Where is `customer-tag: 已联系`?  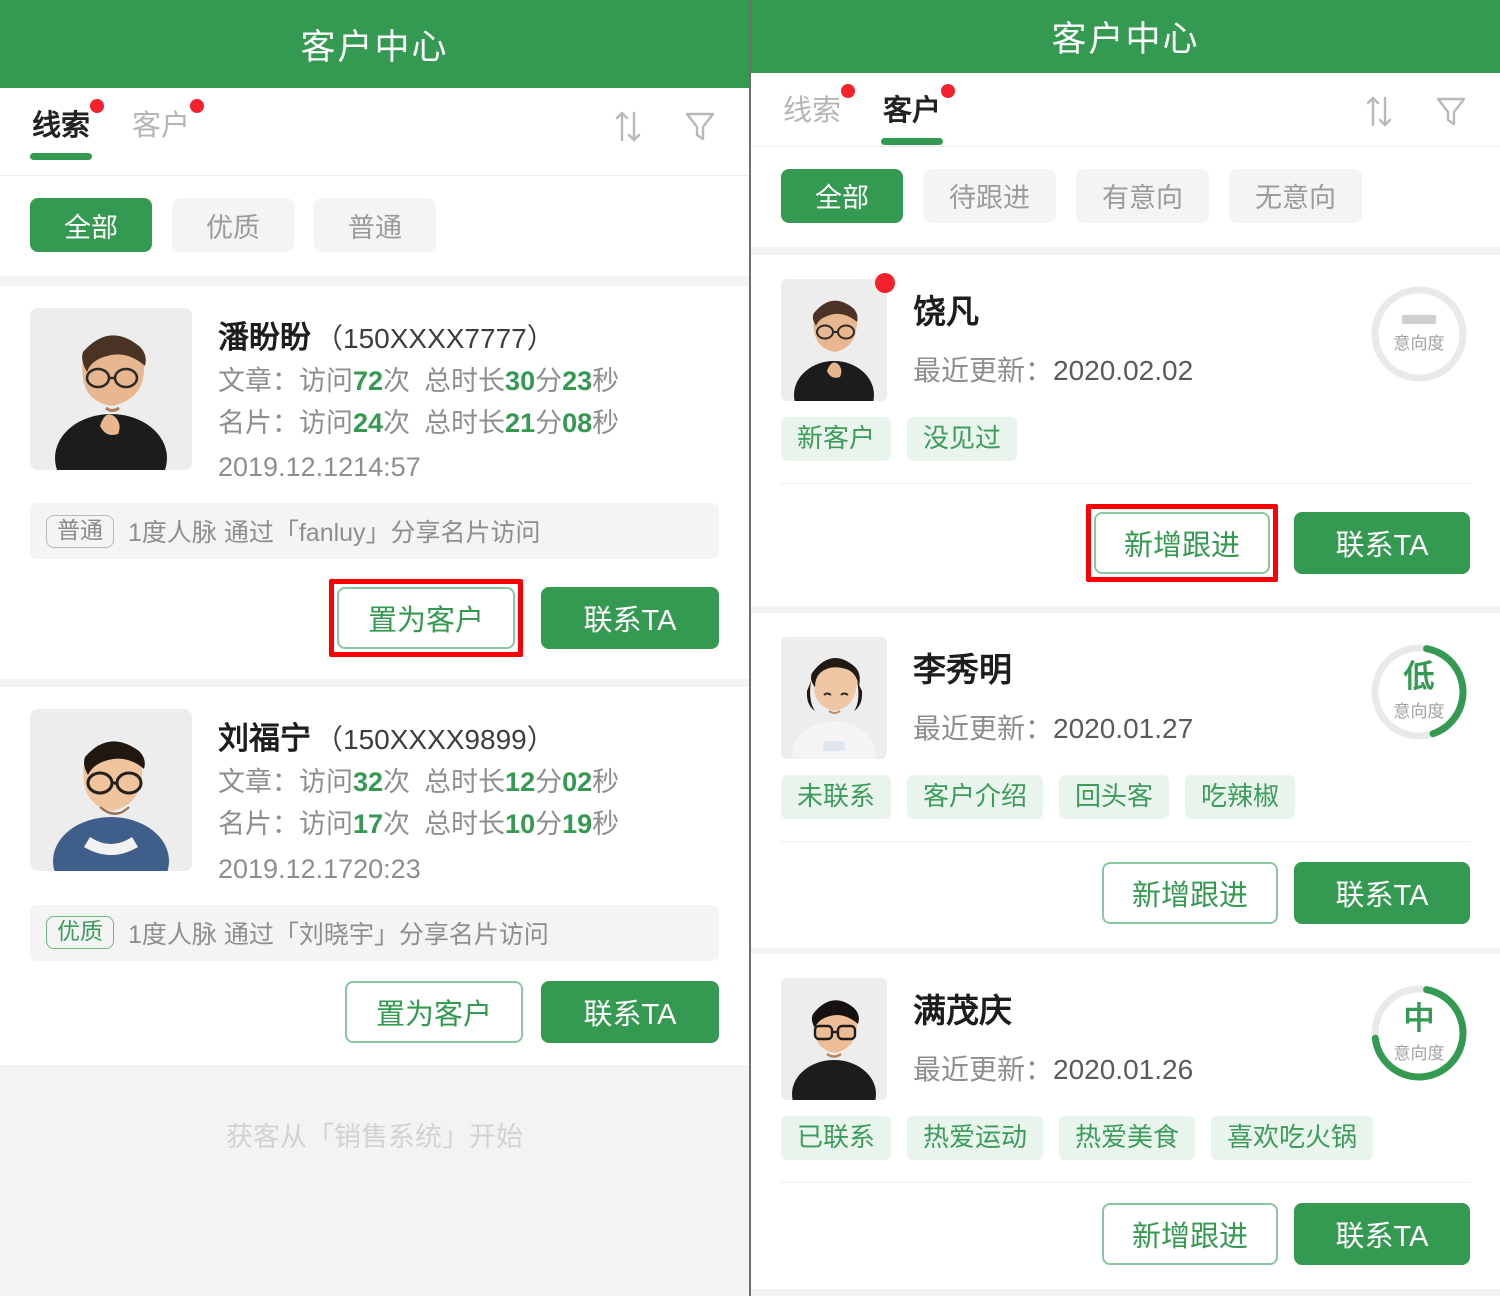 customer-tag: 已联系 is located at coordinates (836, 1138).